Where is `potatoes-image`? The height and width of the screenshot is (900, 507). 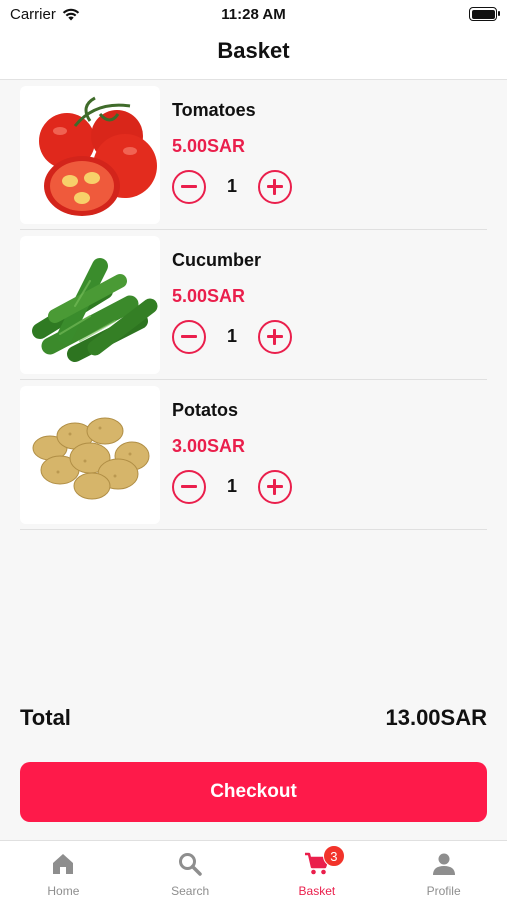
potatoes-image is located at coordinates (90, 455).